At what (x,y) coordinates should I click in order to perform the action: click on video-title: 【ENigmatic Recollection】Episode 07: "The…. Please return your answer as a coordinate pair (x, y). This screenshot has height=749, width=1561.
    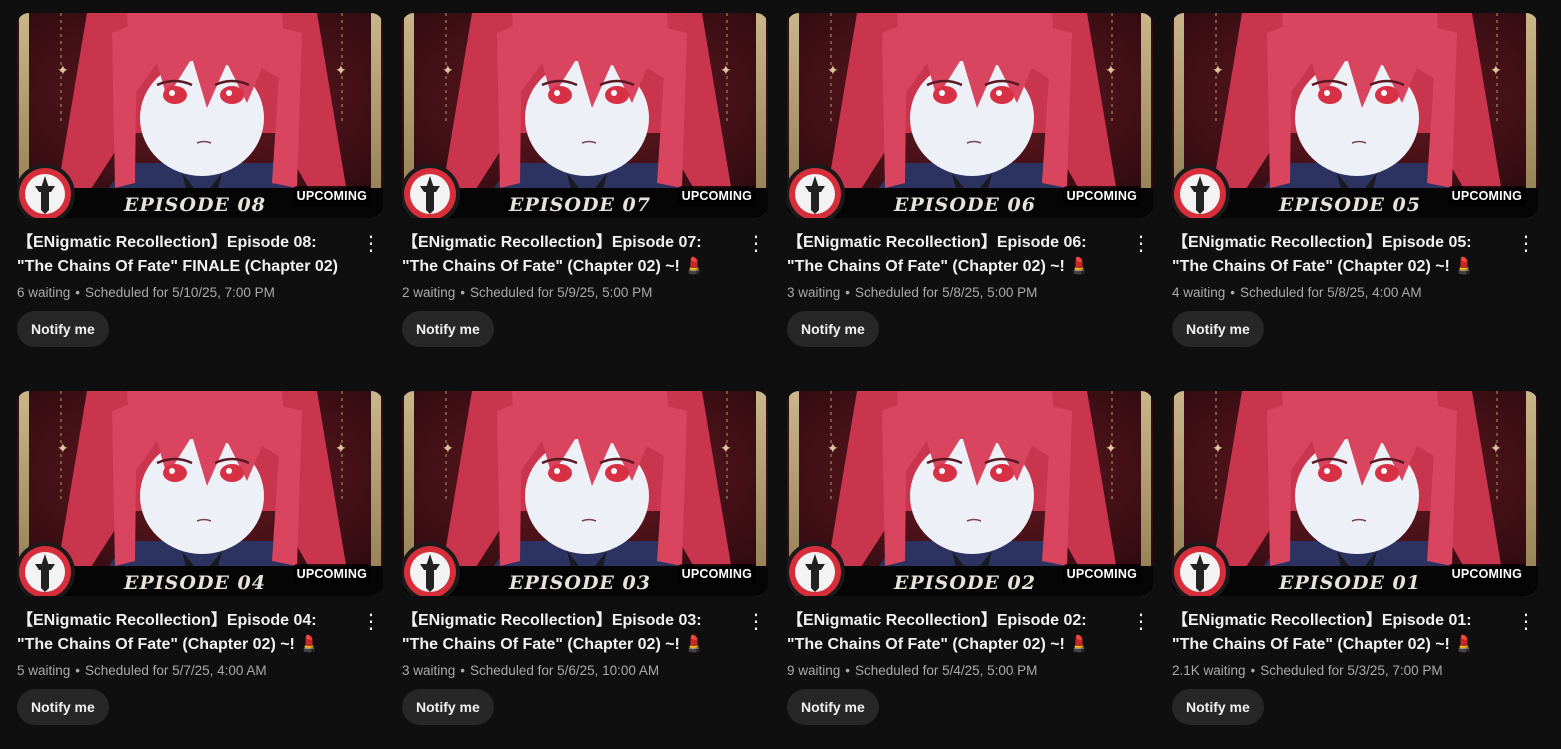
    Looking at the image, I should click on (572, 255).